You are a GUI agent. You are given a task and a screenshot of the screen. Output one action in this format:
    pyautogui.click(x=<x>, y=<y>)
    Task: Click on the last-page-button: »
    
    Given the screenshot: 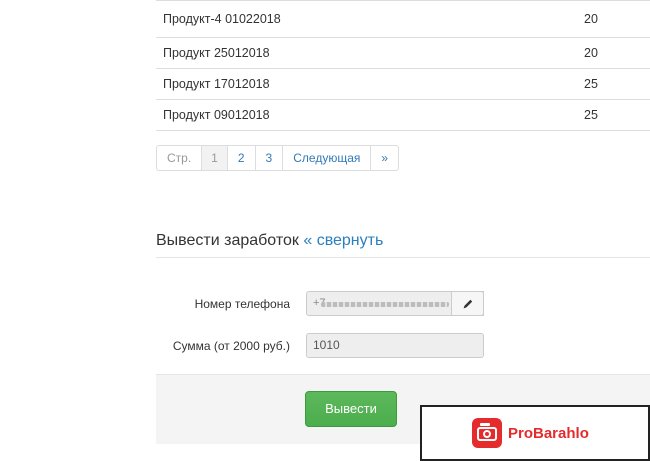 What is the action you would take?
    pyautogui.click(x=384, y=158)
    